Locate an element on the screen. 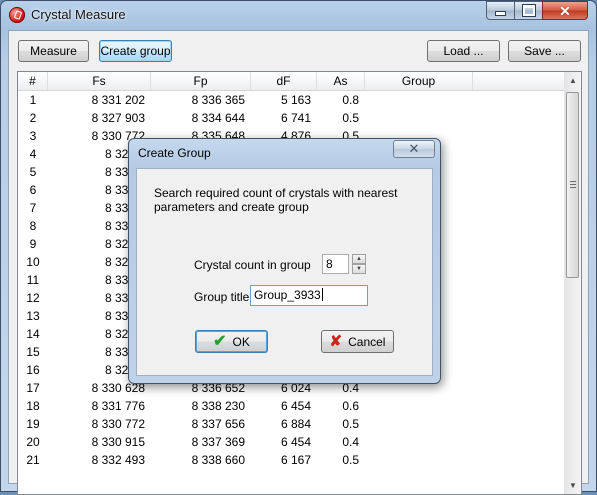 Image resolution: width=597 pixels, height=495 pixels. dialog-title: Create Group is located at coordinates (174, 153).